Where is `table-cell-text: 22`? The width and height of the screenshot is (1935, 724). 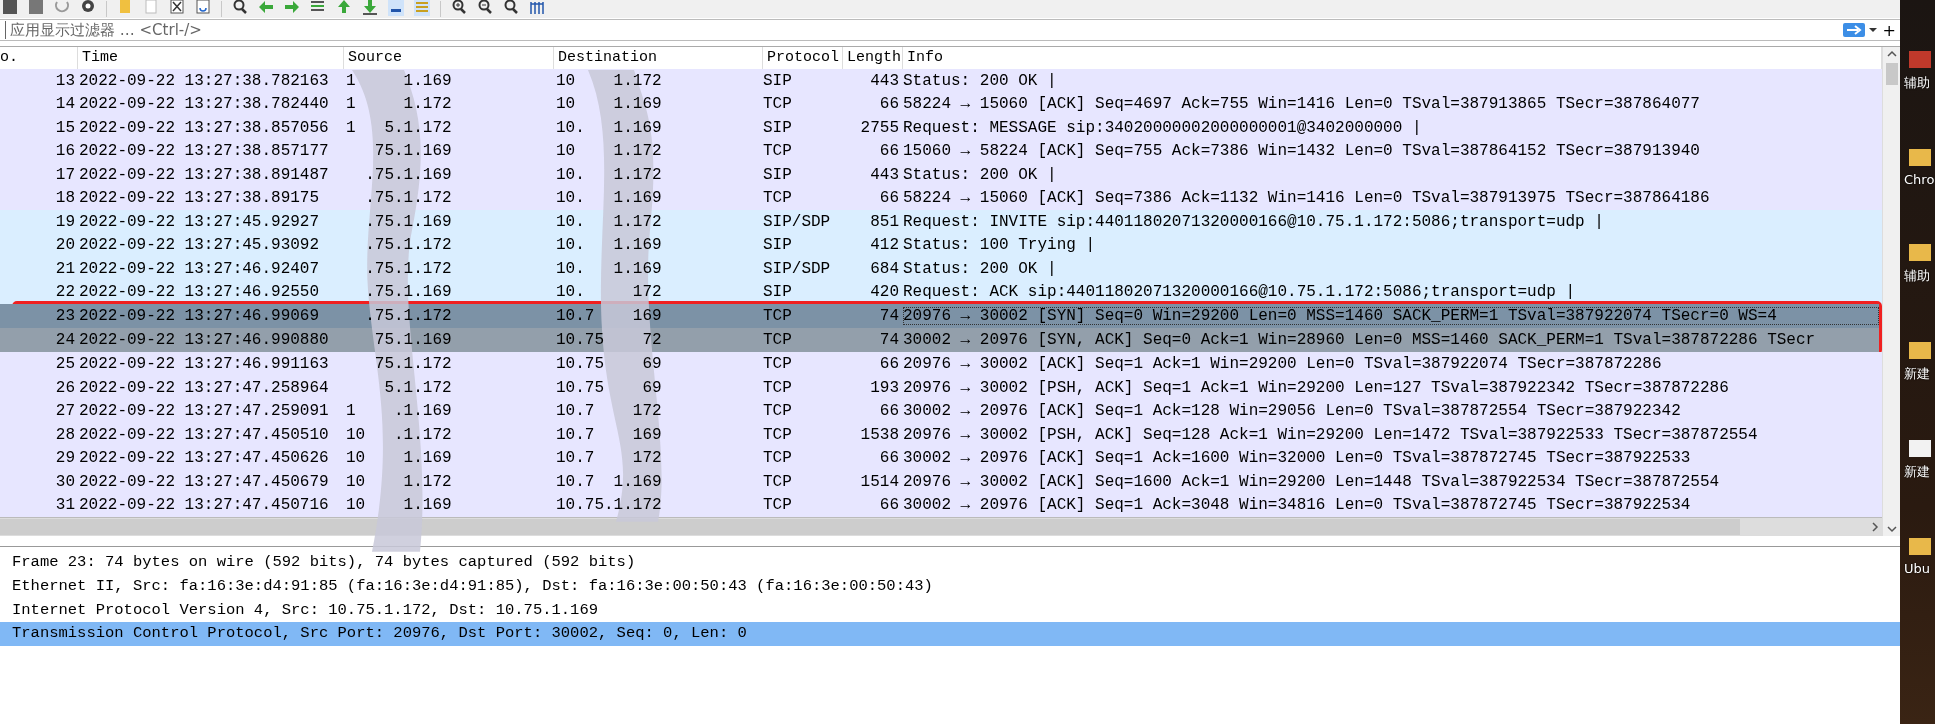
table-cell-text: 22 is located at coordinates (65, 292).